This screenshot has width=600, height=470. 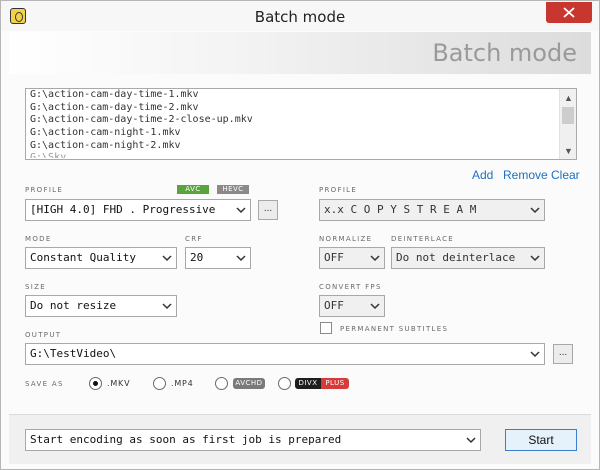 What do you see at coordinates (119, 383) in the screenshot?
I see `radio-mkv-label: .MKV` at bounding box center [119, 383].